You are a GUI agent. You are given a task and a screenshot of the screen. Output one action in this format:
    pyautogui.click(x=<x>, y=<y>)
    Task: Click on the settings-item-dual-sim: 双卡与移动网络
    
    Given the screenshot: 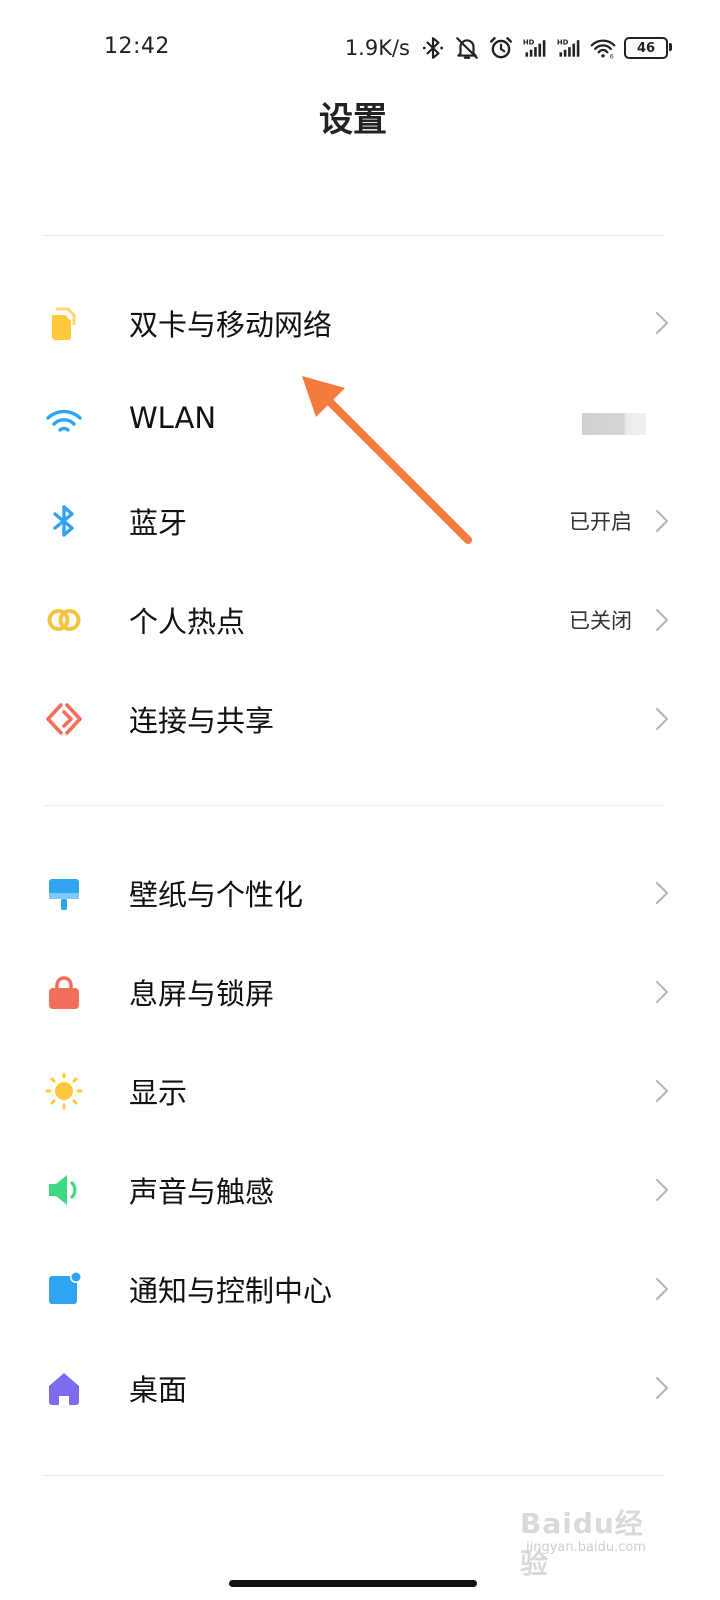 What is the action you would take?
    pyautogui.click(x=360, y=323)
    